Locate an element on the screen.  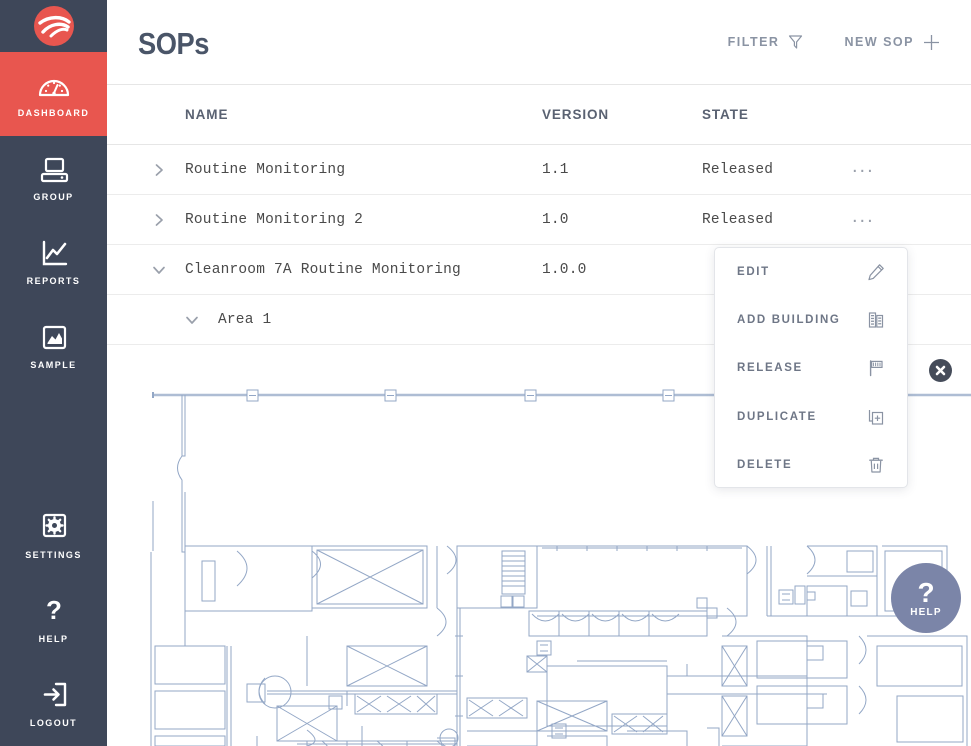
page-title: SOPs is located at coordinates (174, 43).